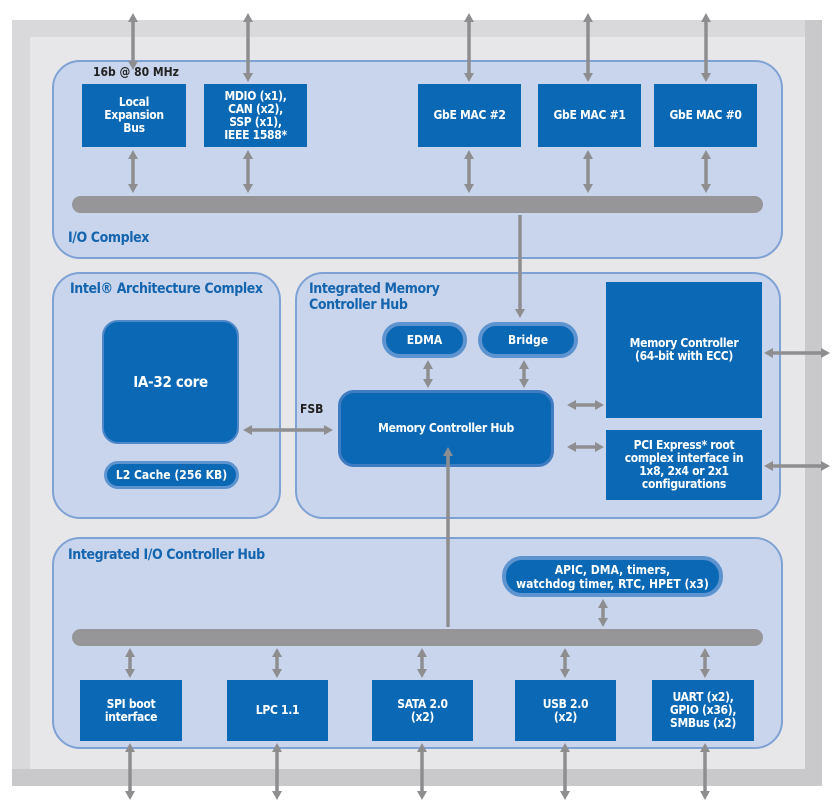 The height and width of the screenshot is (800, 840). Describe the element at coordinates (524, 374) in the screenshot. I see `bridge-hub-arrow` at that location.